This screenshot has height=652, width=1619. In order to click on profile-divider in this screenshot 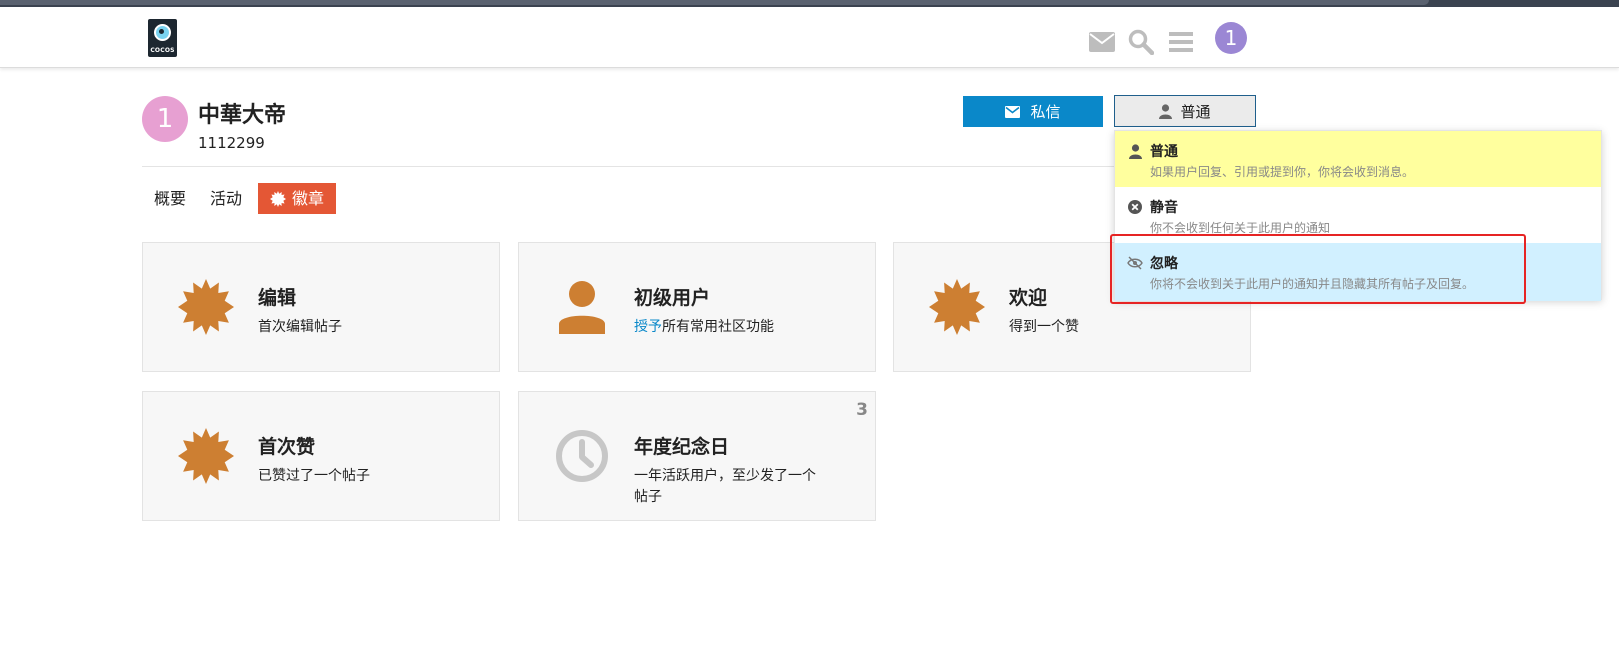, I will do `click(697, 166)`.